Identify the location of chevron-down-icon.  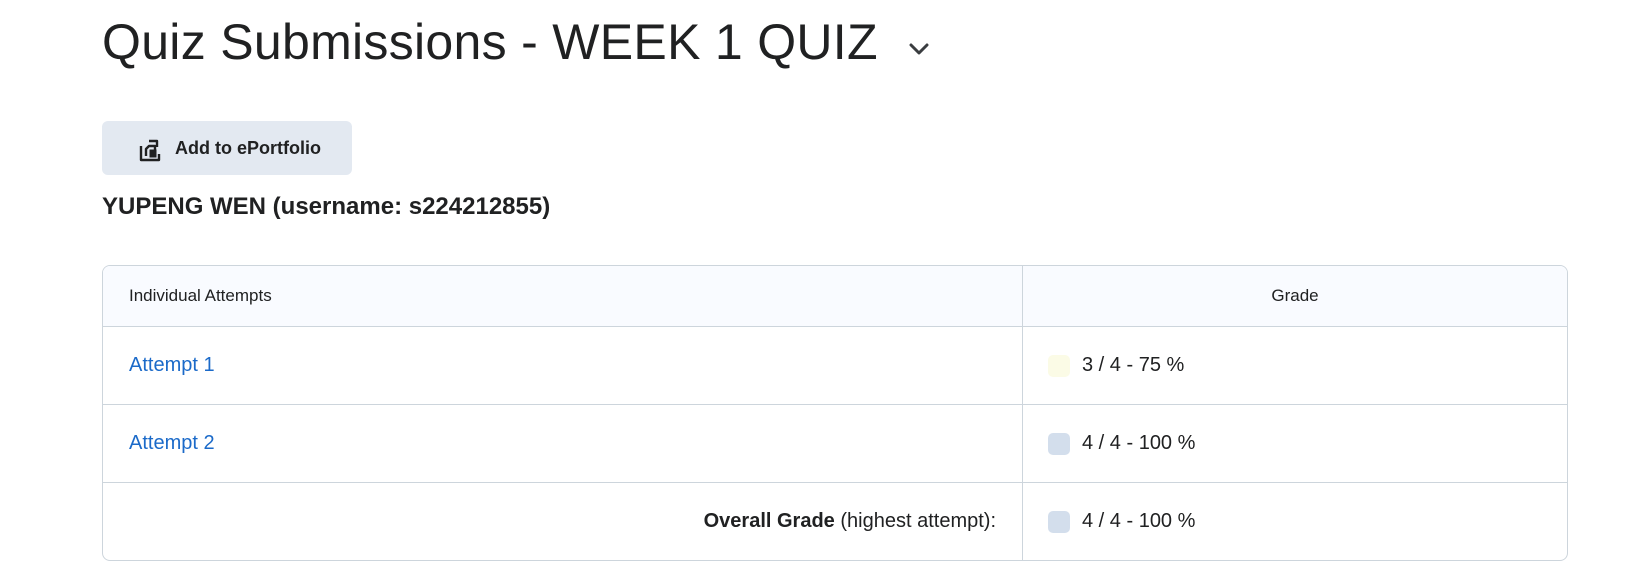
(919, 49).